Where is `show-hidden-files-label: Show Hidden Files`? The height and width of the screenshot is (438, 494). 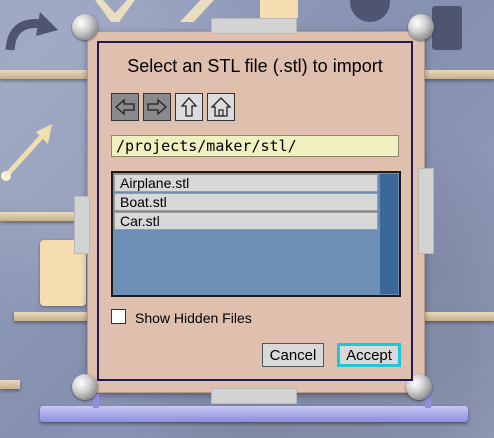
show-hidden-files-label: Show Hidden Files is located at coordinates (193, 318).